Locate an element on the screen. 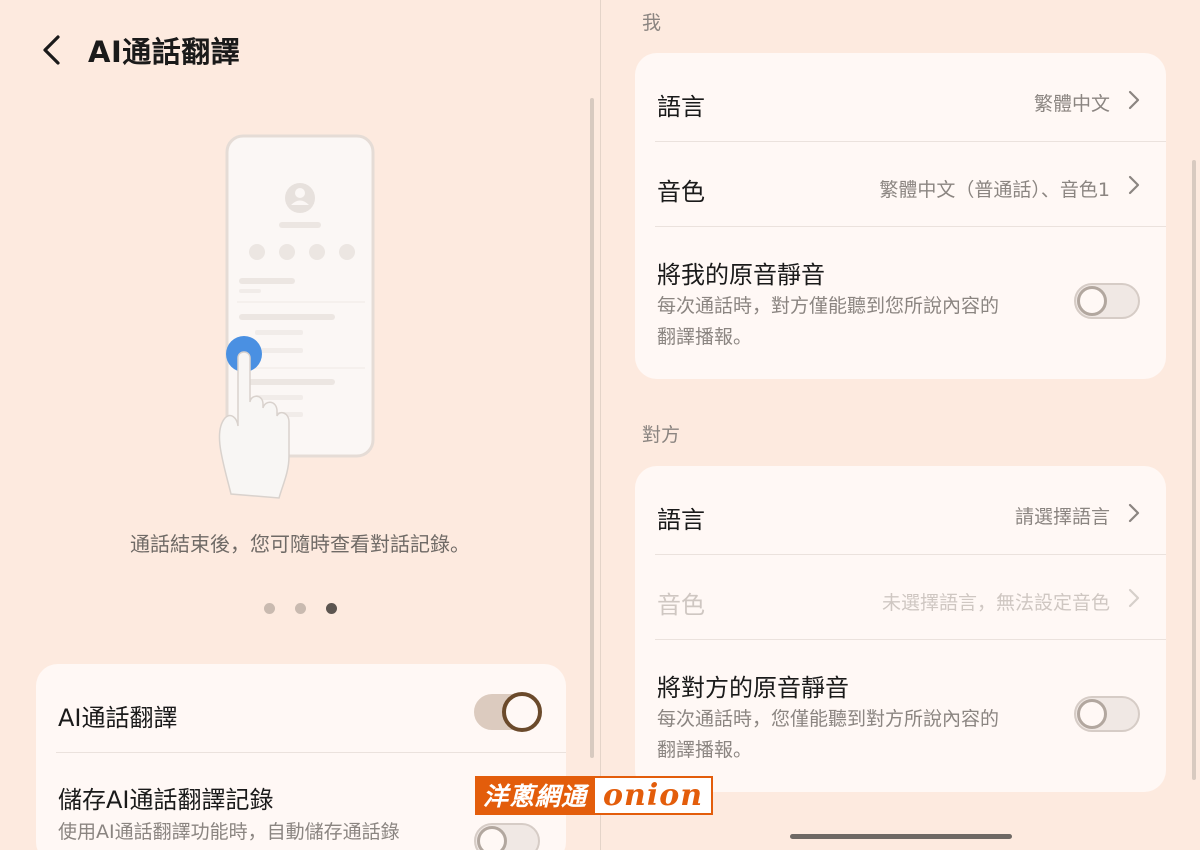  ai-translate-settings-card: AI通話翻譯 儲存AI通話翻譯記錄 使用AI通話翻譯功能時，自動儲存通話錄 is located at coordinates (301, 757).